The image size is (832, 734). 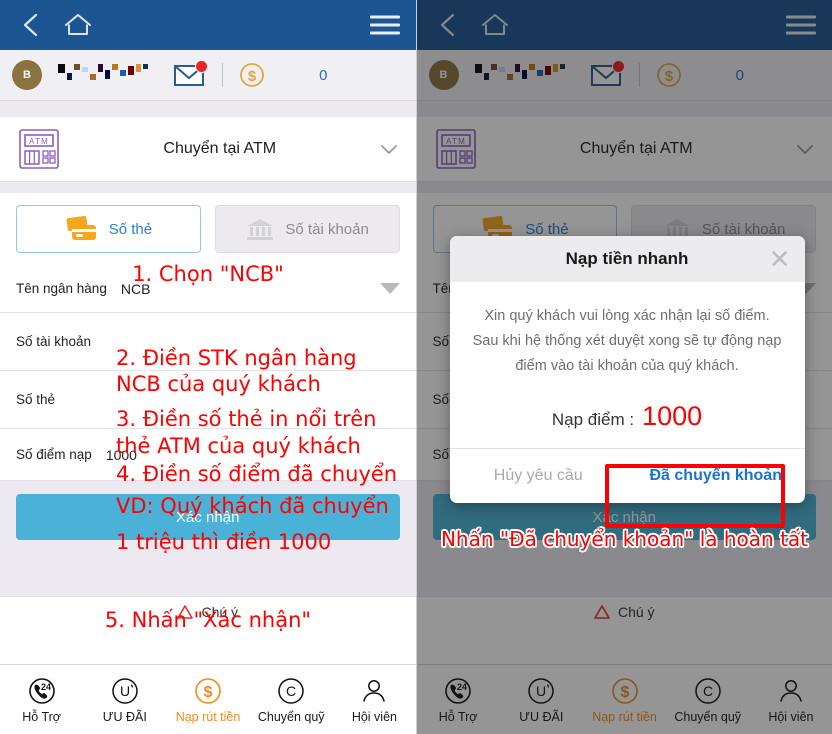 What do you see at coordinates (208, 342) in the screenshot?
I see `form-row-account-number: Số tài khoản` at bounding box center [208, 342].